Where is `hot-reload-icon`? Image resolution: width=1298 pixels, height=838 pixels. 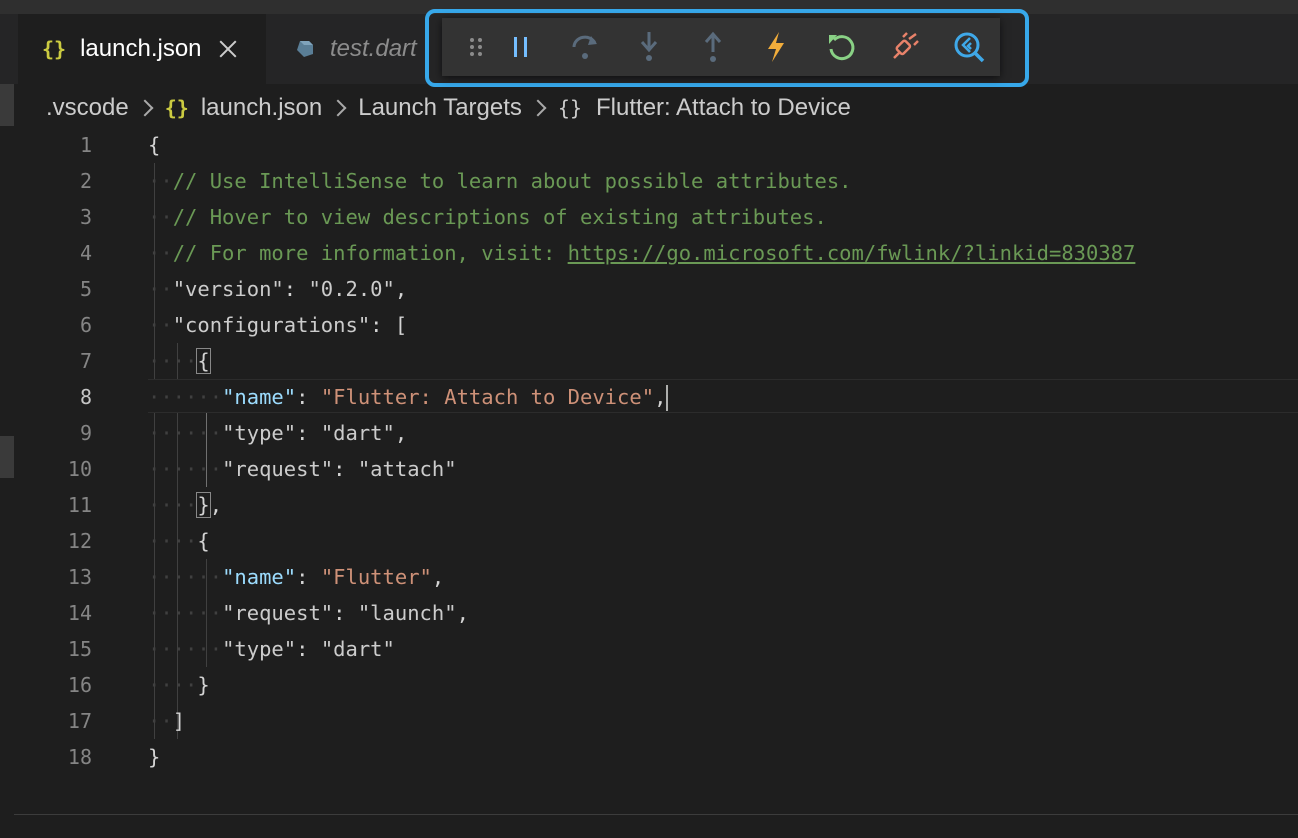
hot-reload-icon is located at coordinates (776, 47).